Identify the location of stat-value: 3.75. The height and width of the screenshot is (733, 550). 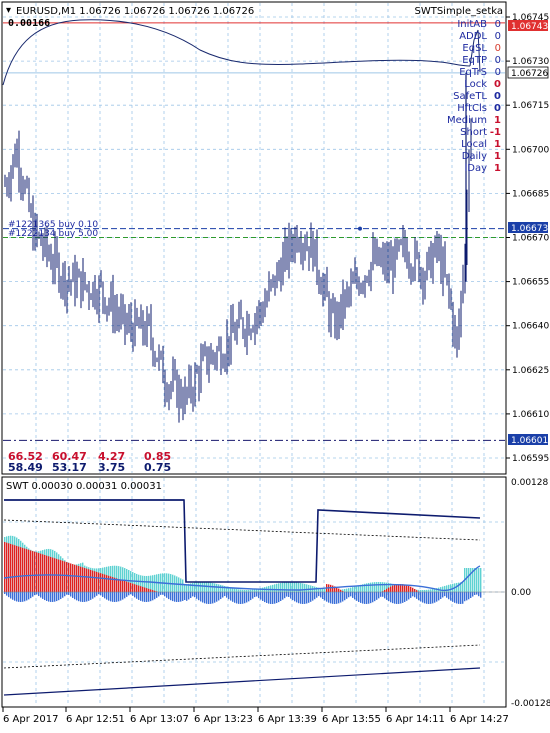
(111, 467).